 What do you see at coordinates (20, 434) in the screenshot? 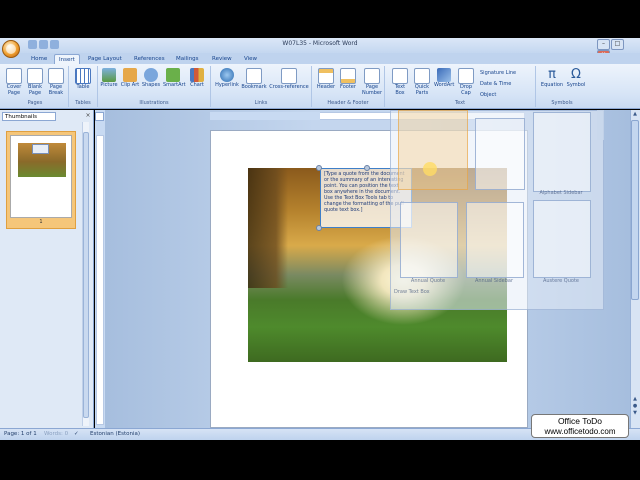
I see `page-count: Page: 1 of 1` at bounding box center [20, 434].